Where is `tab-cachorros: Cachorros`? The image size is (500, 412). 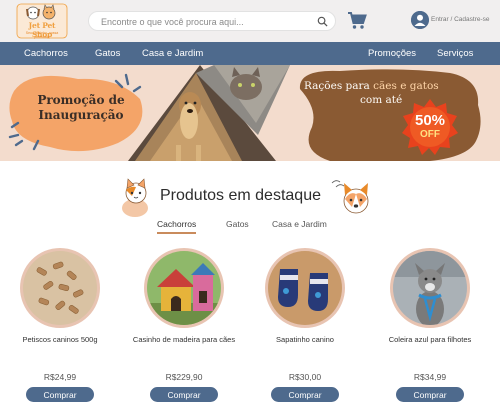 tab-cachorros: Cachorros is located at coordinates (177, 226).